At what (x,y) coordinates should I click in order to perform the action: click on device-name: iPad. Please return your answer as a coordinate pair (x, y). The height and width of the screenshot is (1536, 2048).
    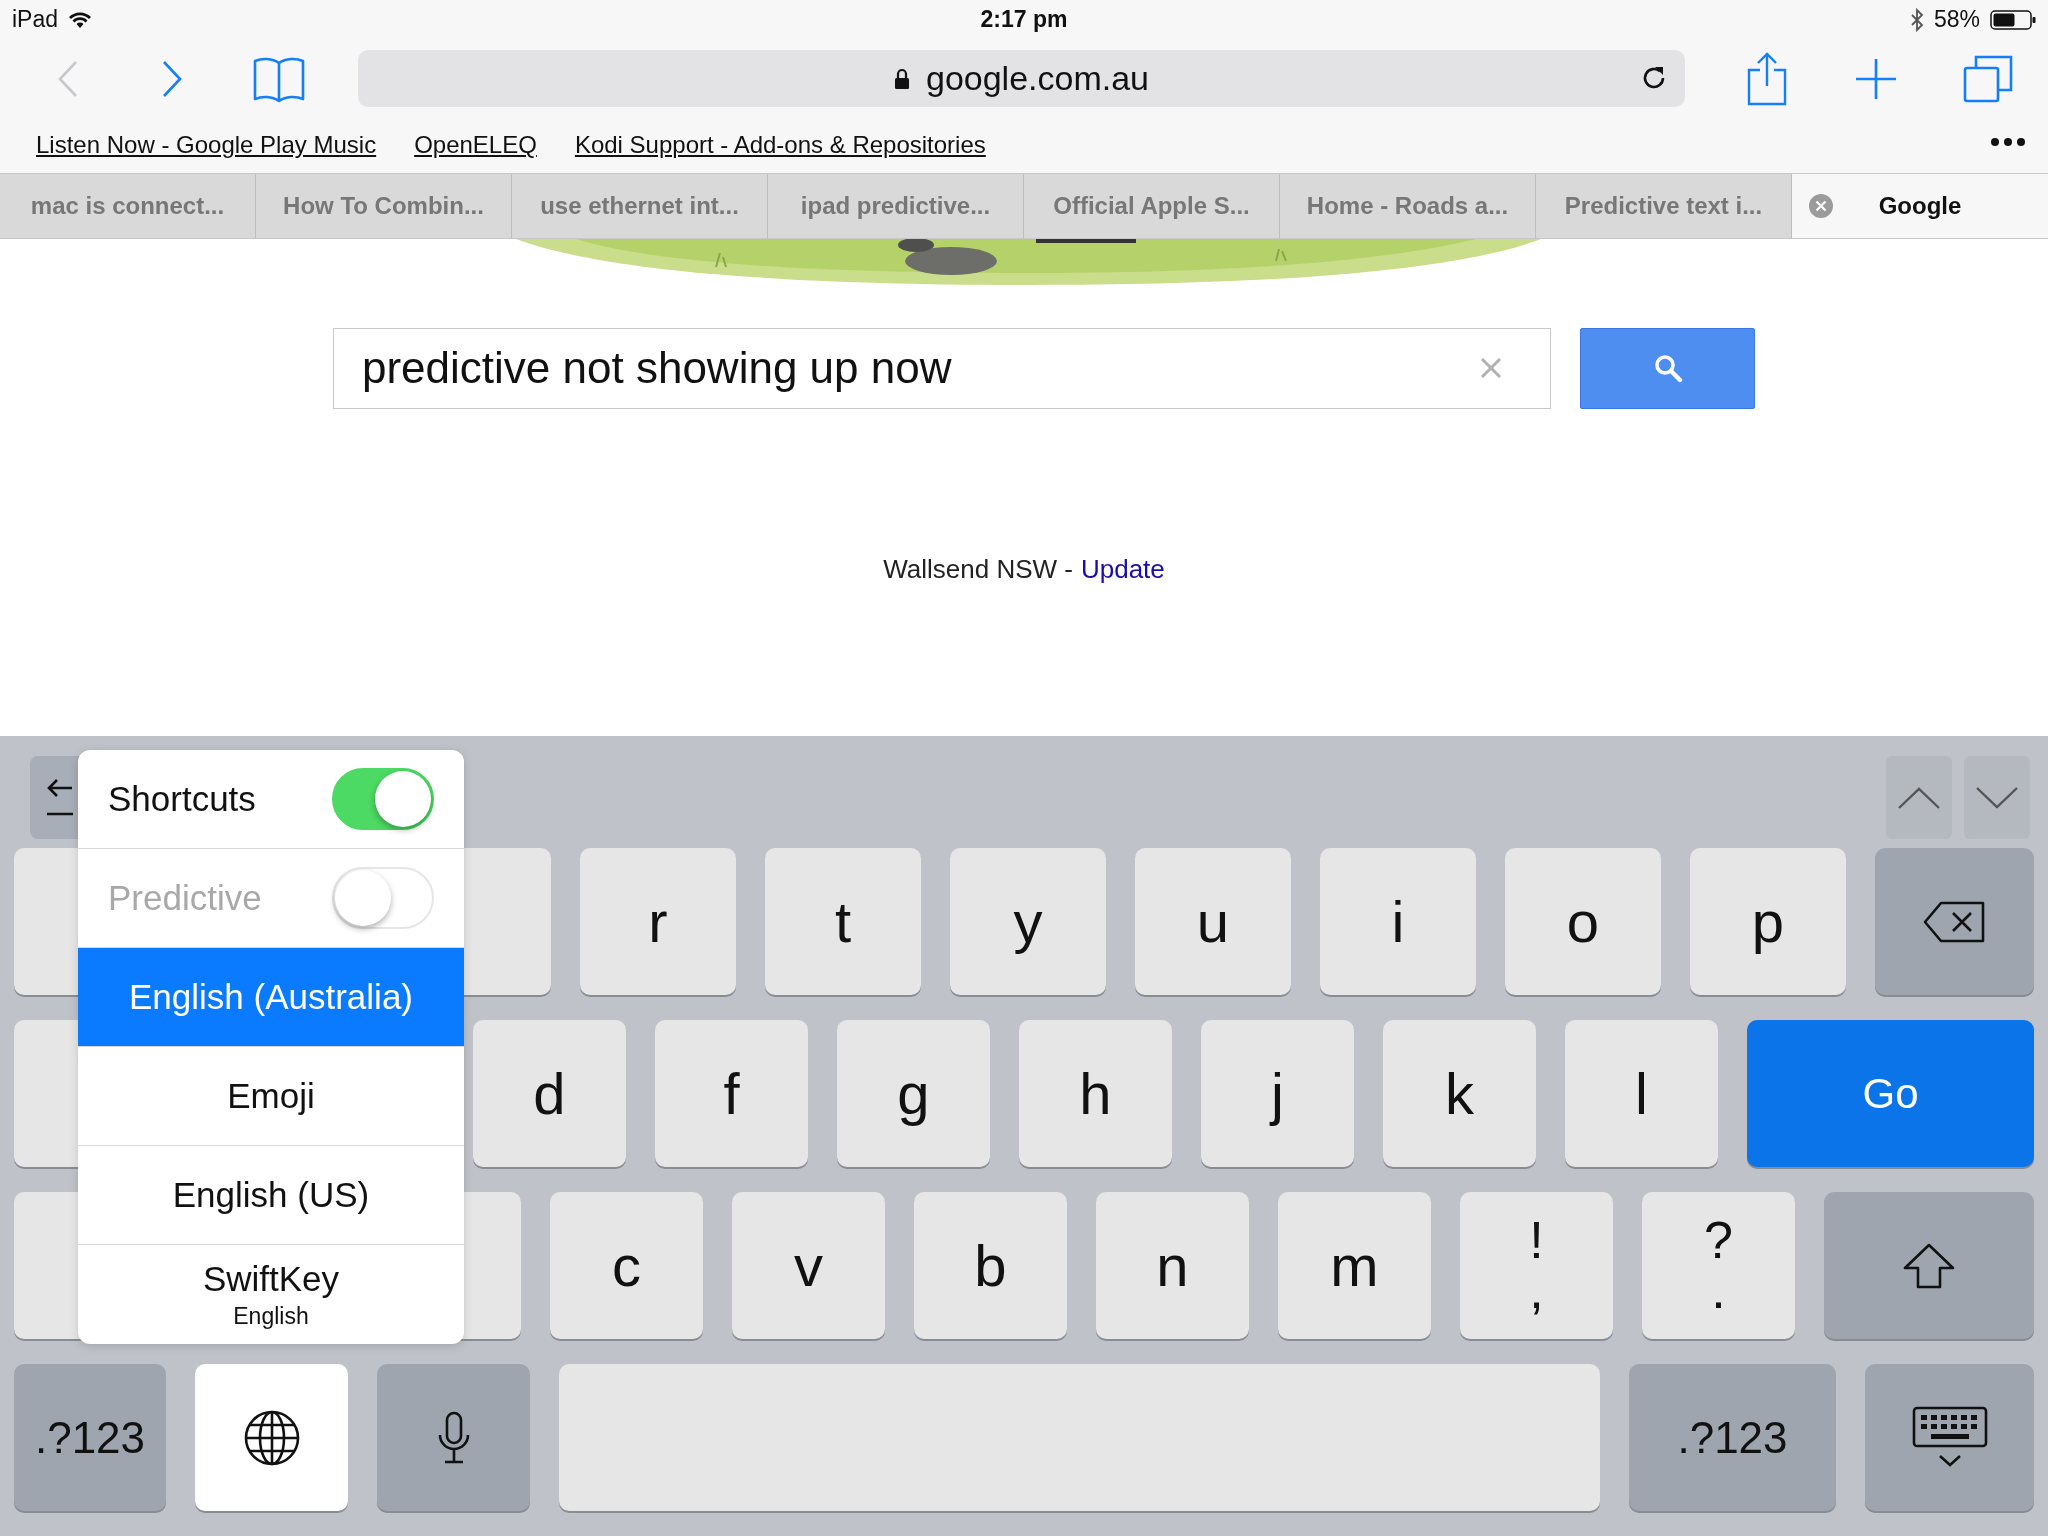
    Looking at the image, I should click on (35, 20).